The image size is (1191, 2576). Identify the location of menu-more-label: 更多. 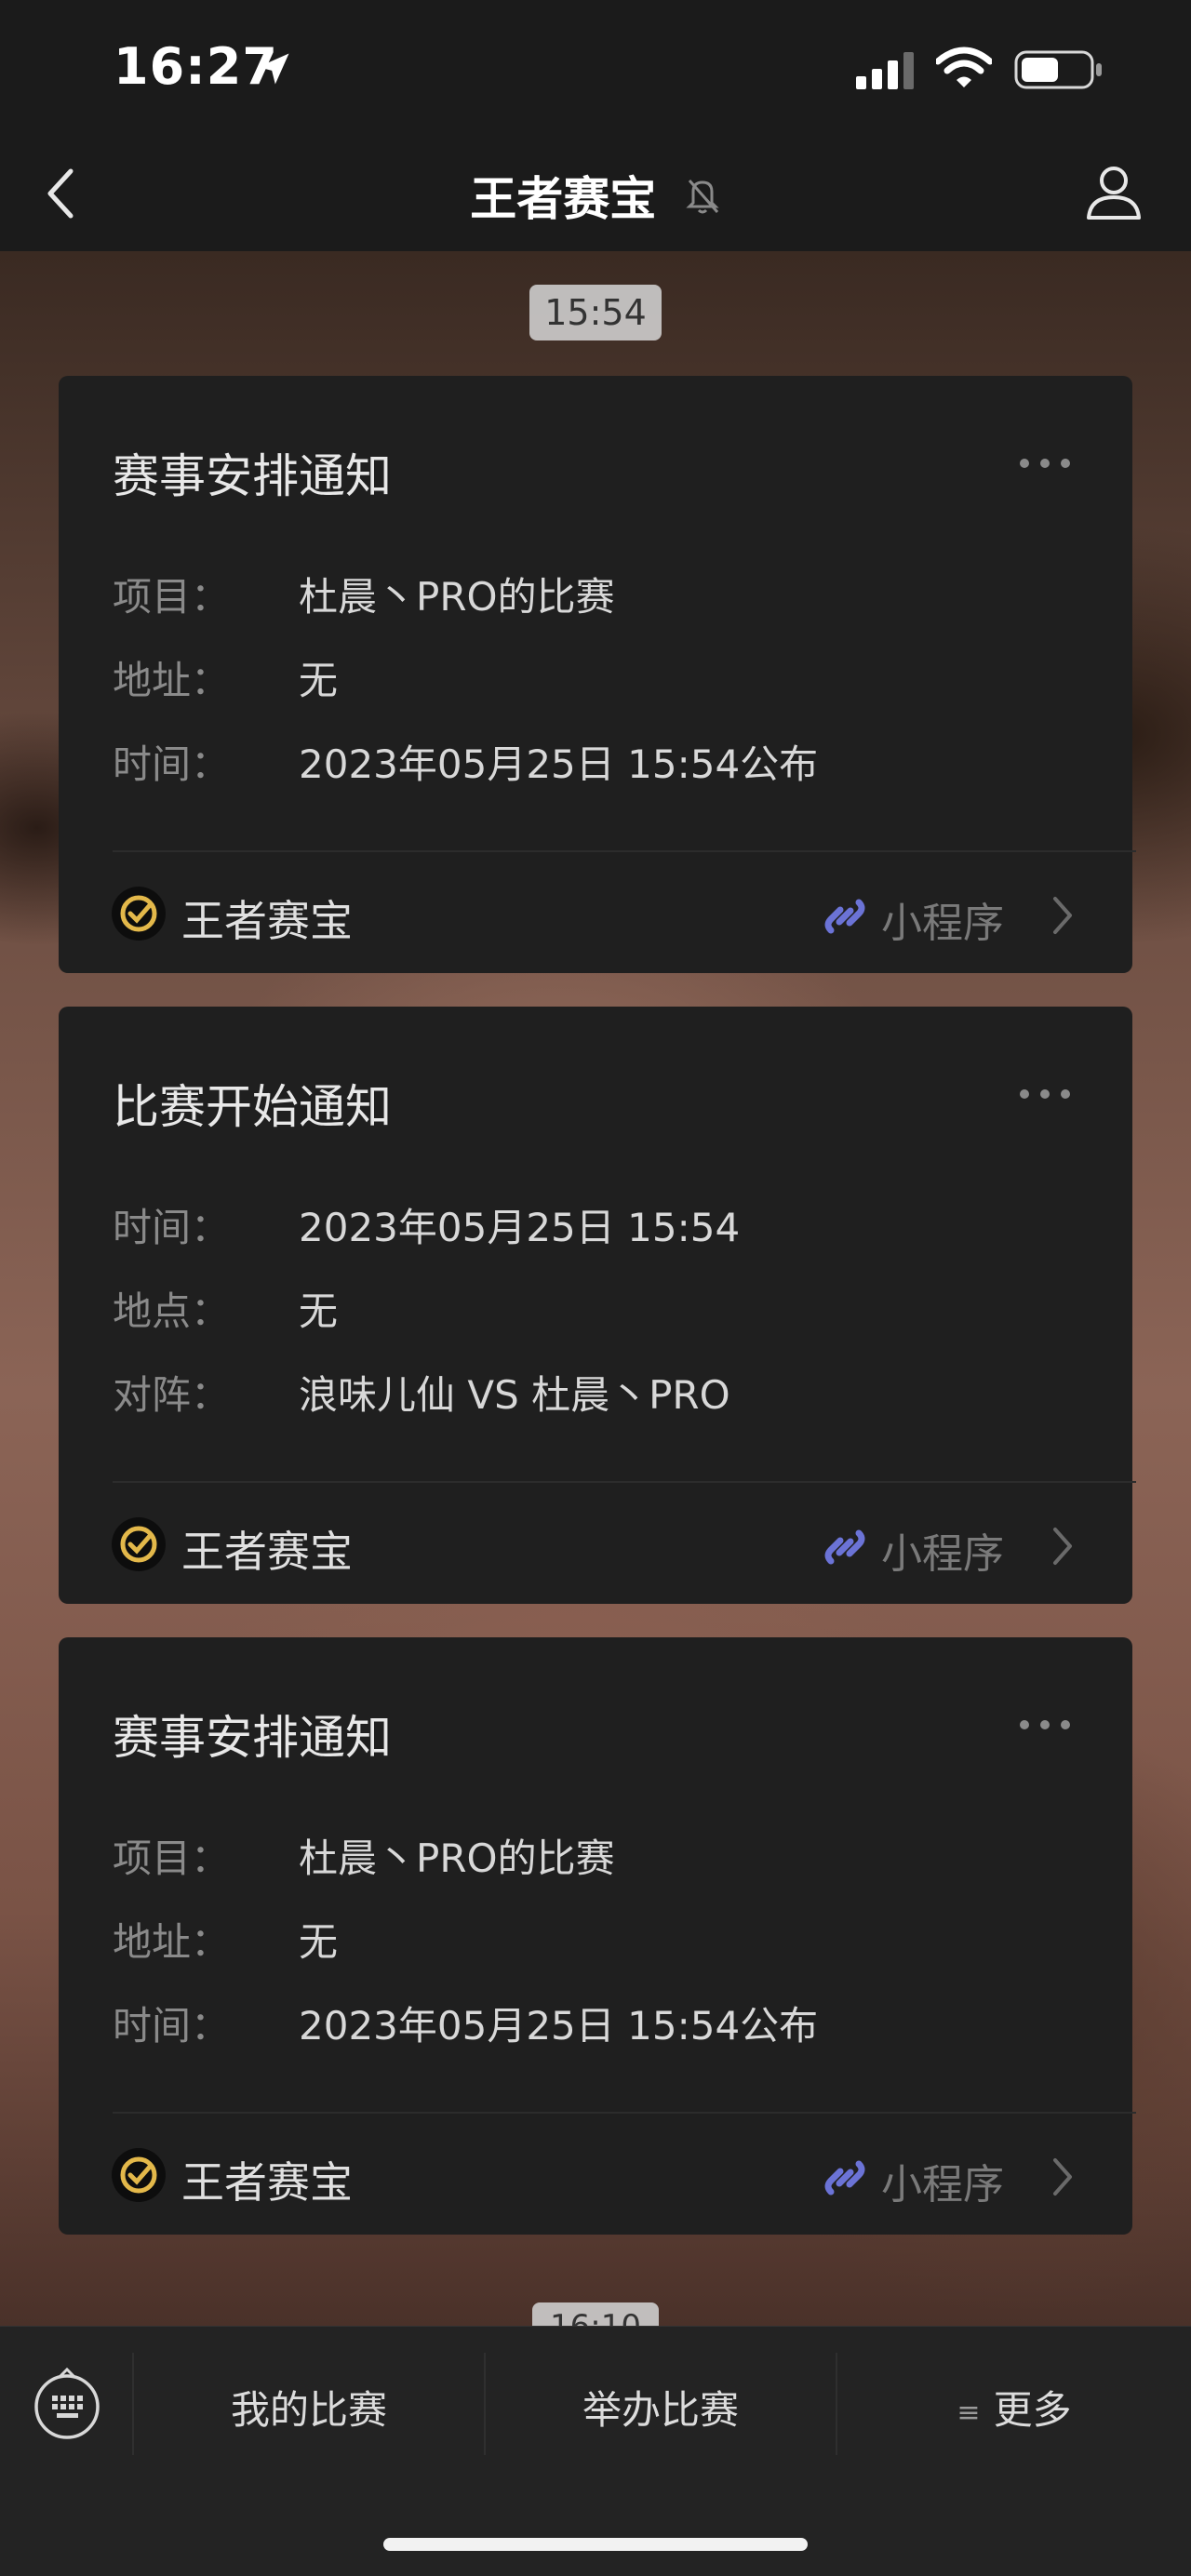
(1032, 2410).